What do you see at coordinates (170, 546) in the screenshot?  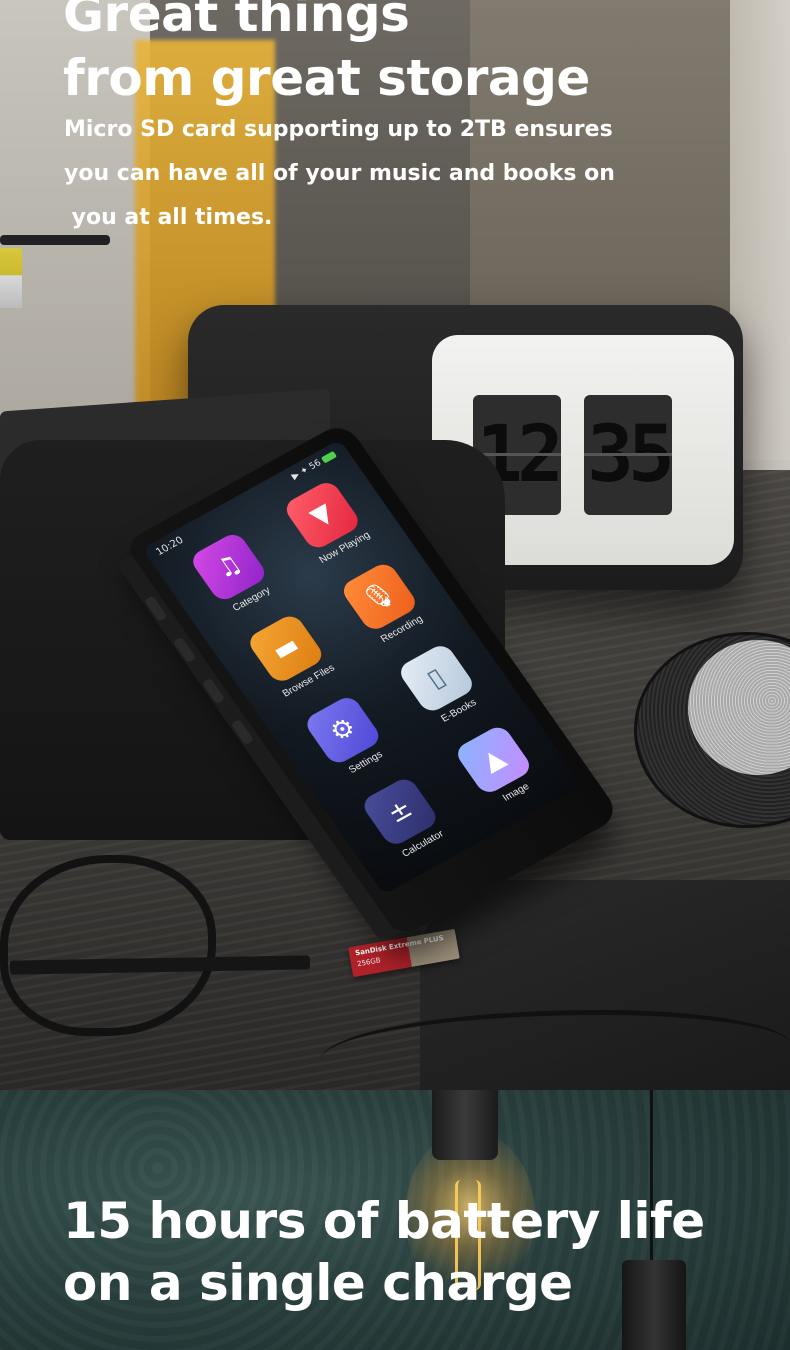 I see `status-time: 10:20` at bounding box center [170, 546].